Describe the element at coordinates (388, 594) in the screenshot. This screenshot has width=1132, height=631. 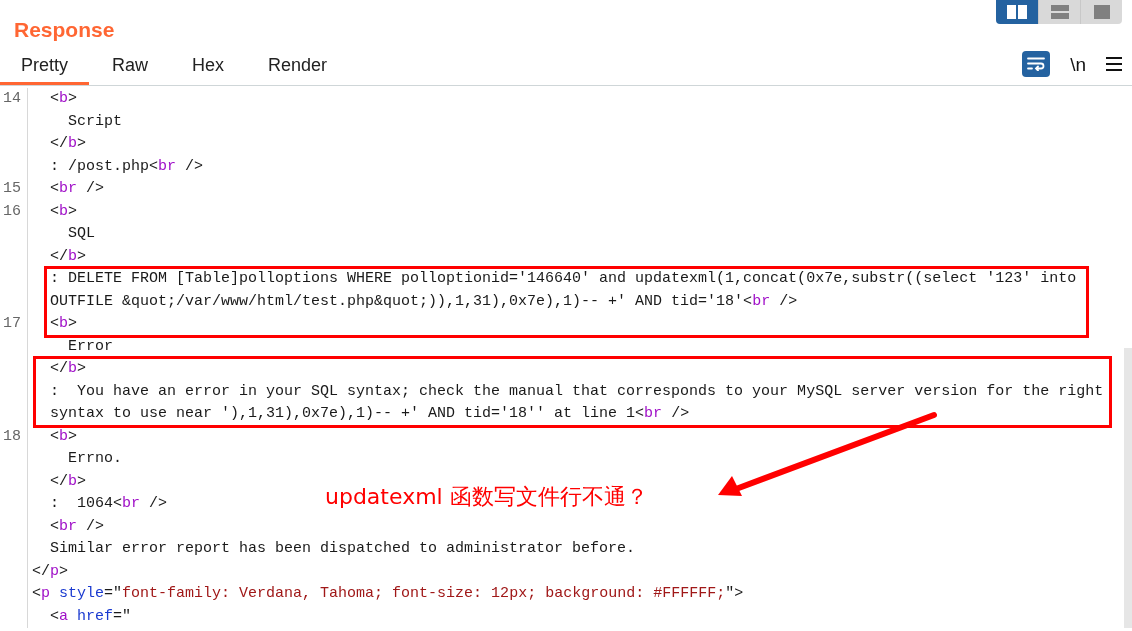
I see `code-line: <p style="font-family: Verdana, Tahoma; font-size: 12px; background: #FFFFFF;">` at that location.